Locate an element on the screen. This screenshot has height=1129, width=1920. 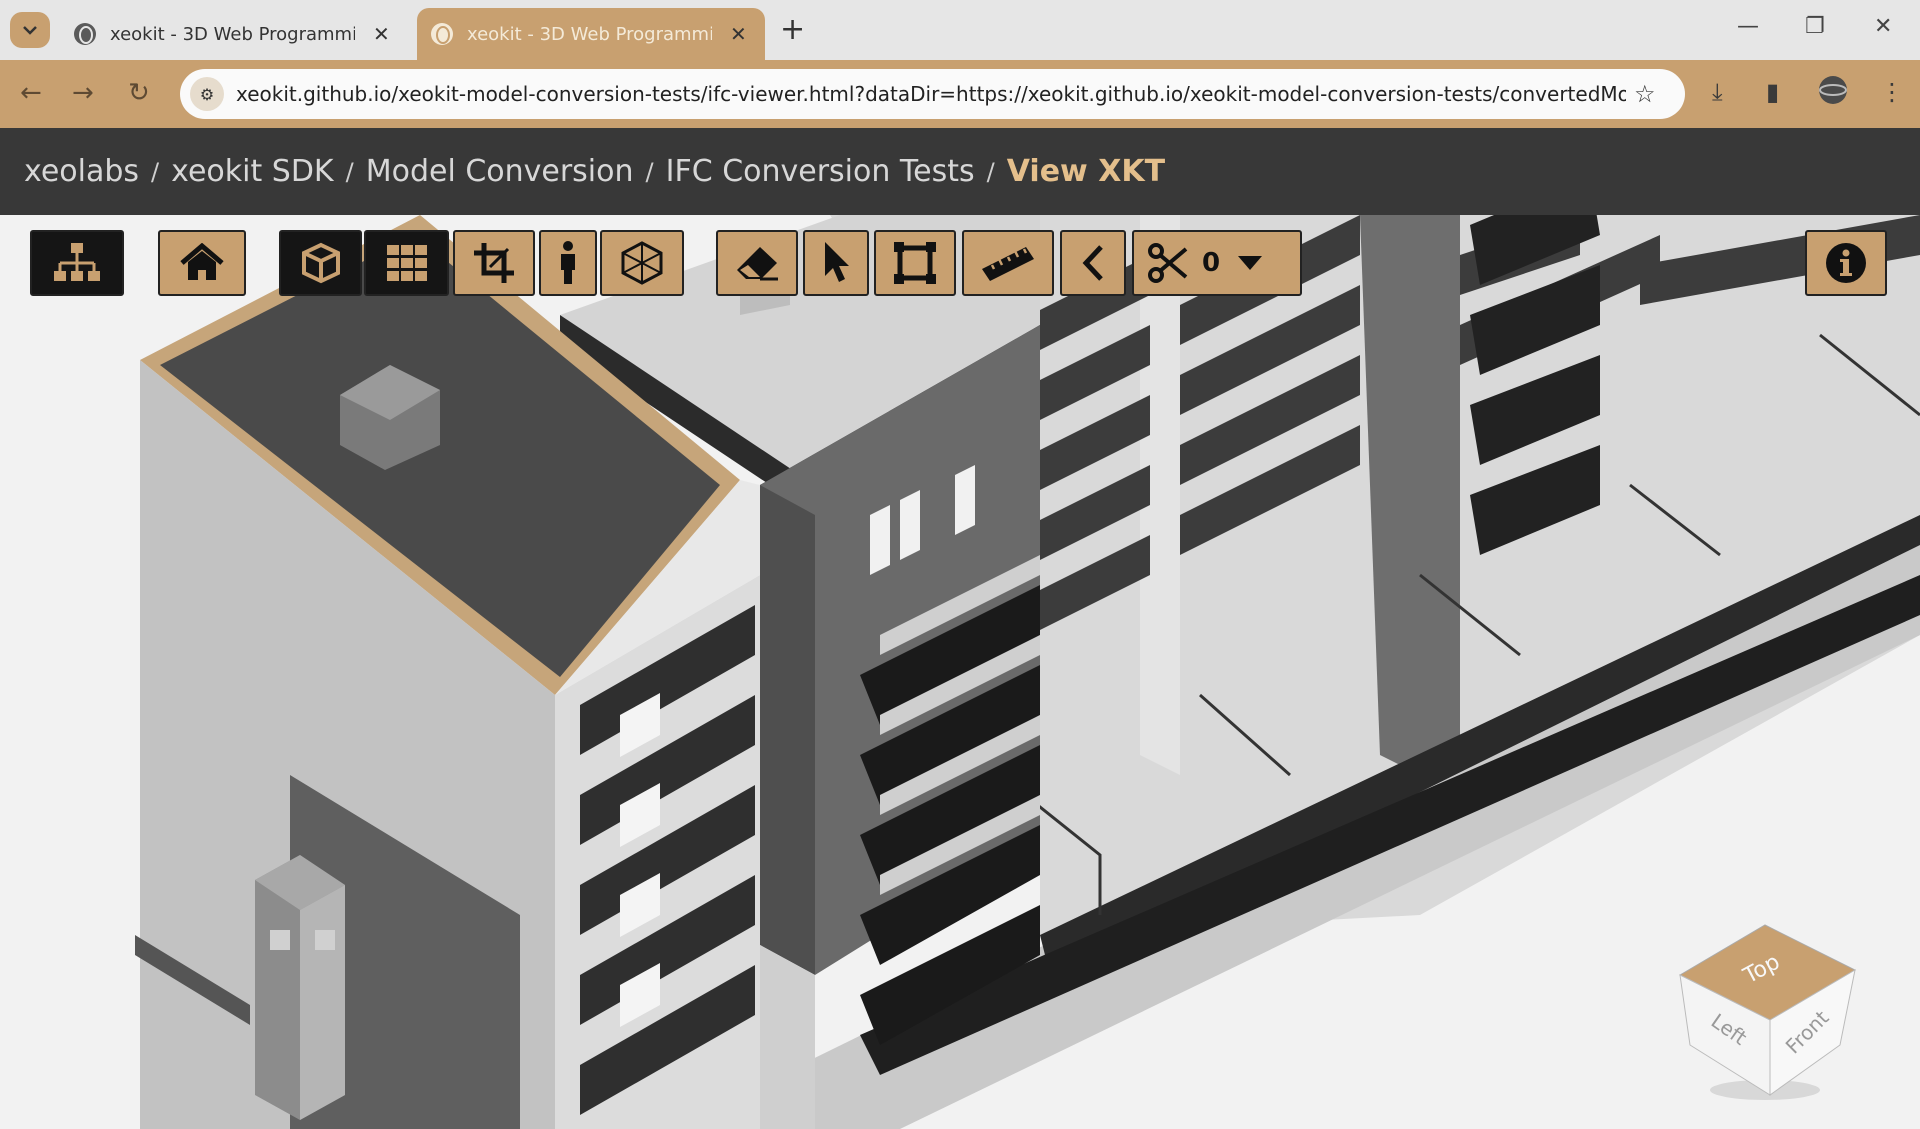
pointer-icon is located at coordinates (837, 262).